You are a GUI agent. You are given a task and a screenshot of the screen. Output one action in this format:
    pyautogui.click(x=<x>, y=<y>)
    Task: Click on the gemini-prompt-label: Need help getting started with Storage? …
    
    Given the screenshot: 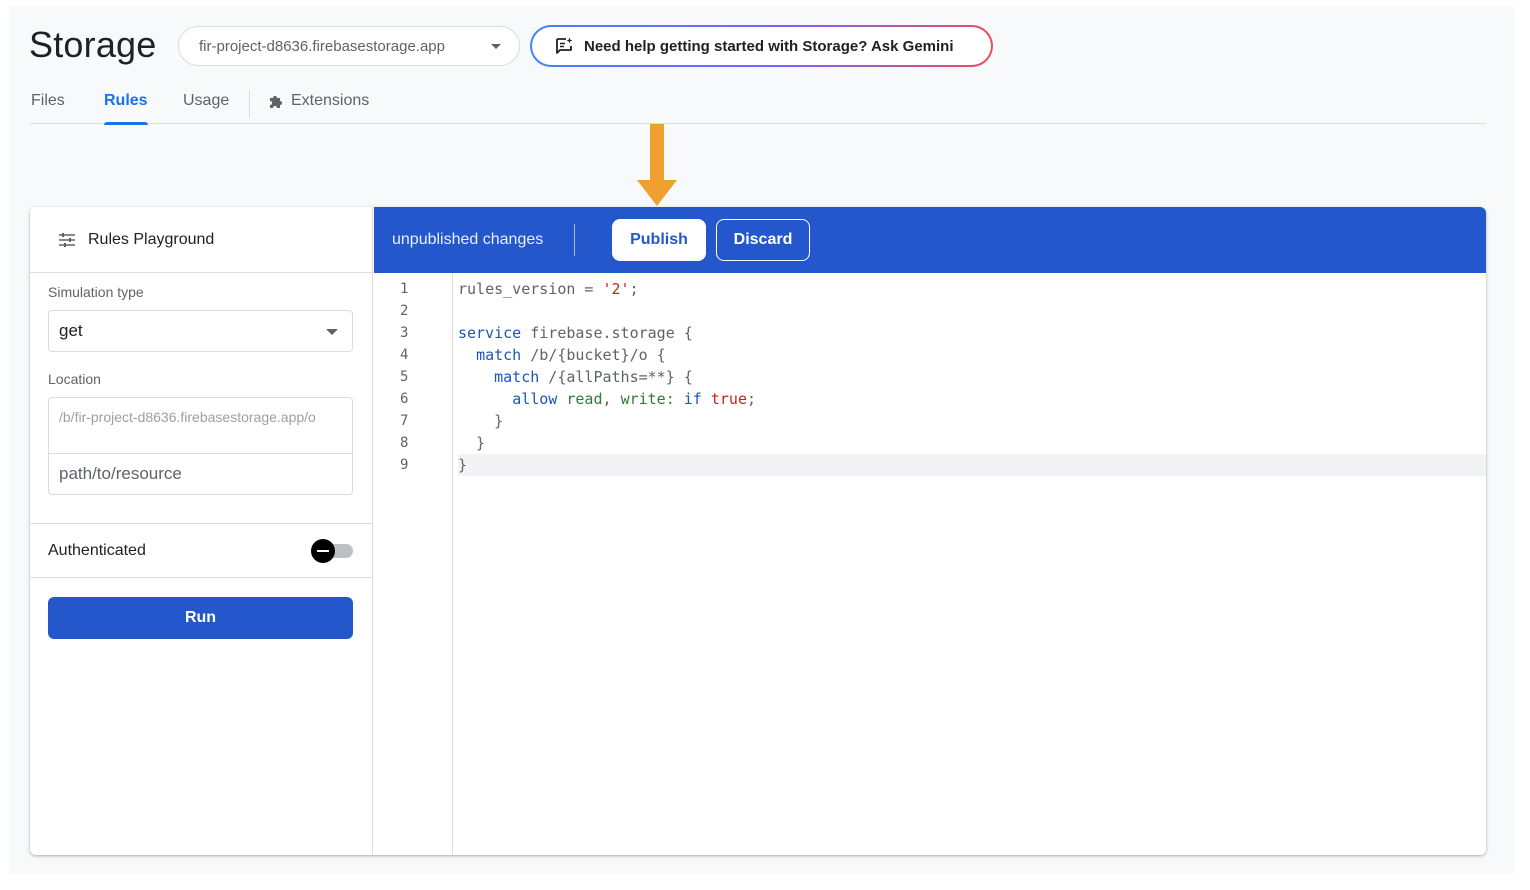 What is the action you would take?
    pyautogui.click(x=769, y=46)
    